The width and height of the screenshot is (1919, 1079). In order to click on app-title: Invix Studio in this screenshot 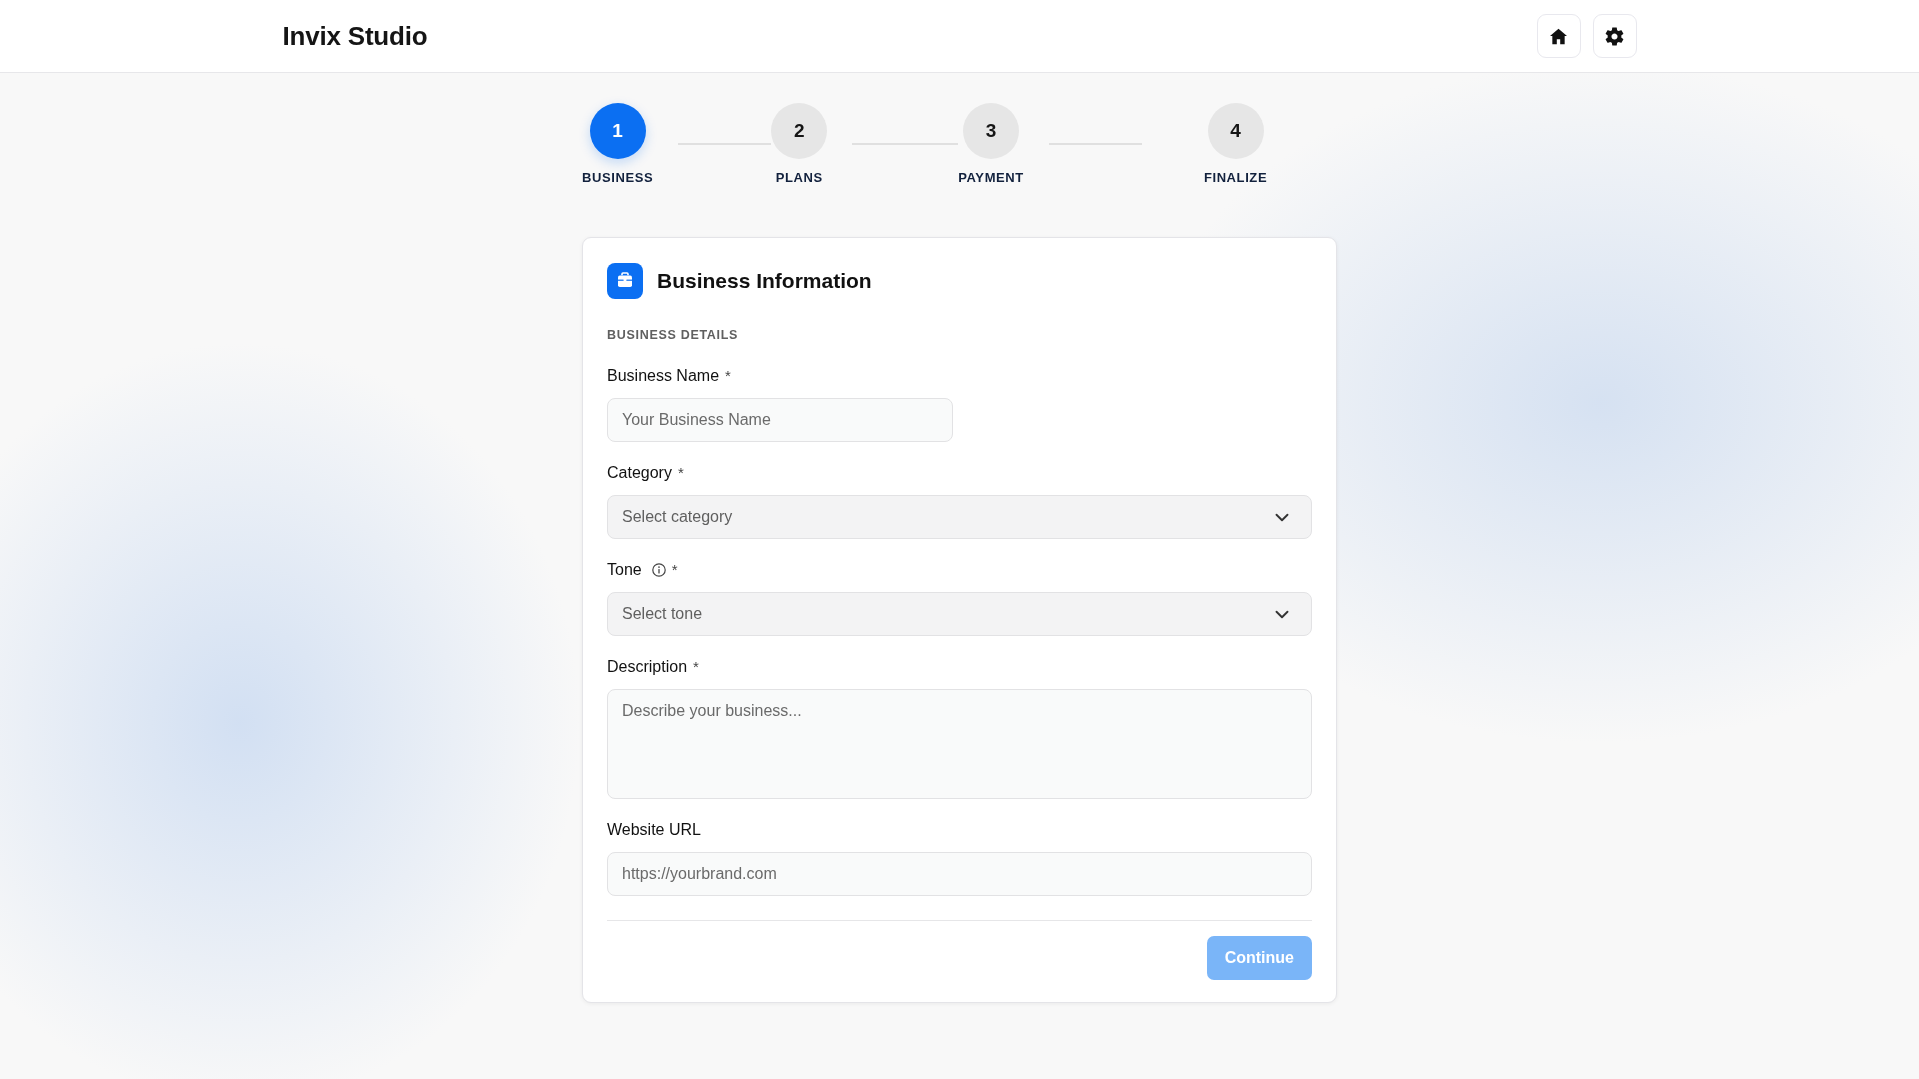, I will do `click(355, 36)`.